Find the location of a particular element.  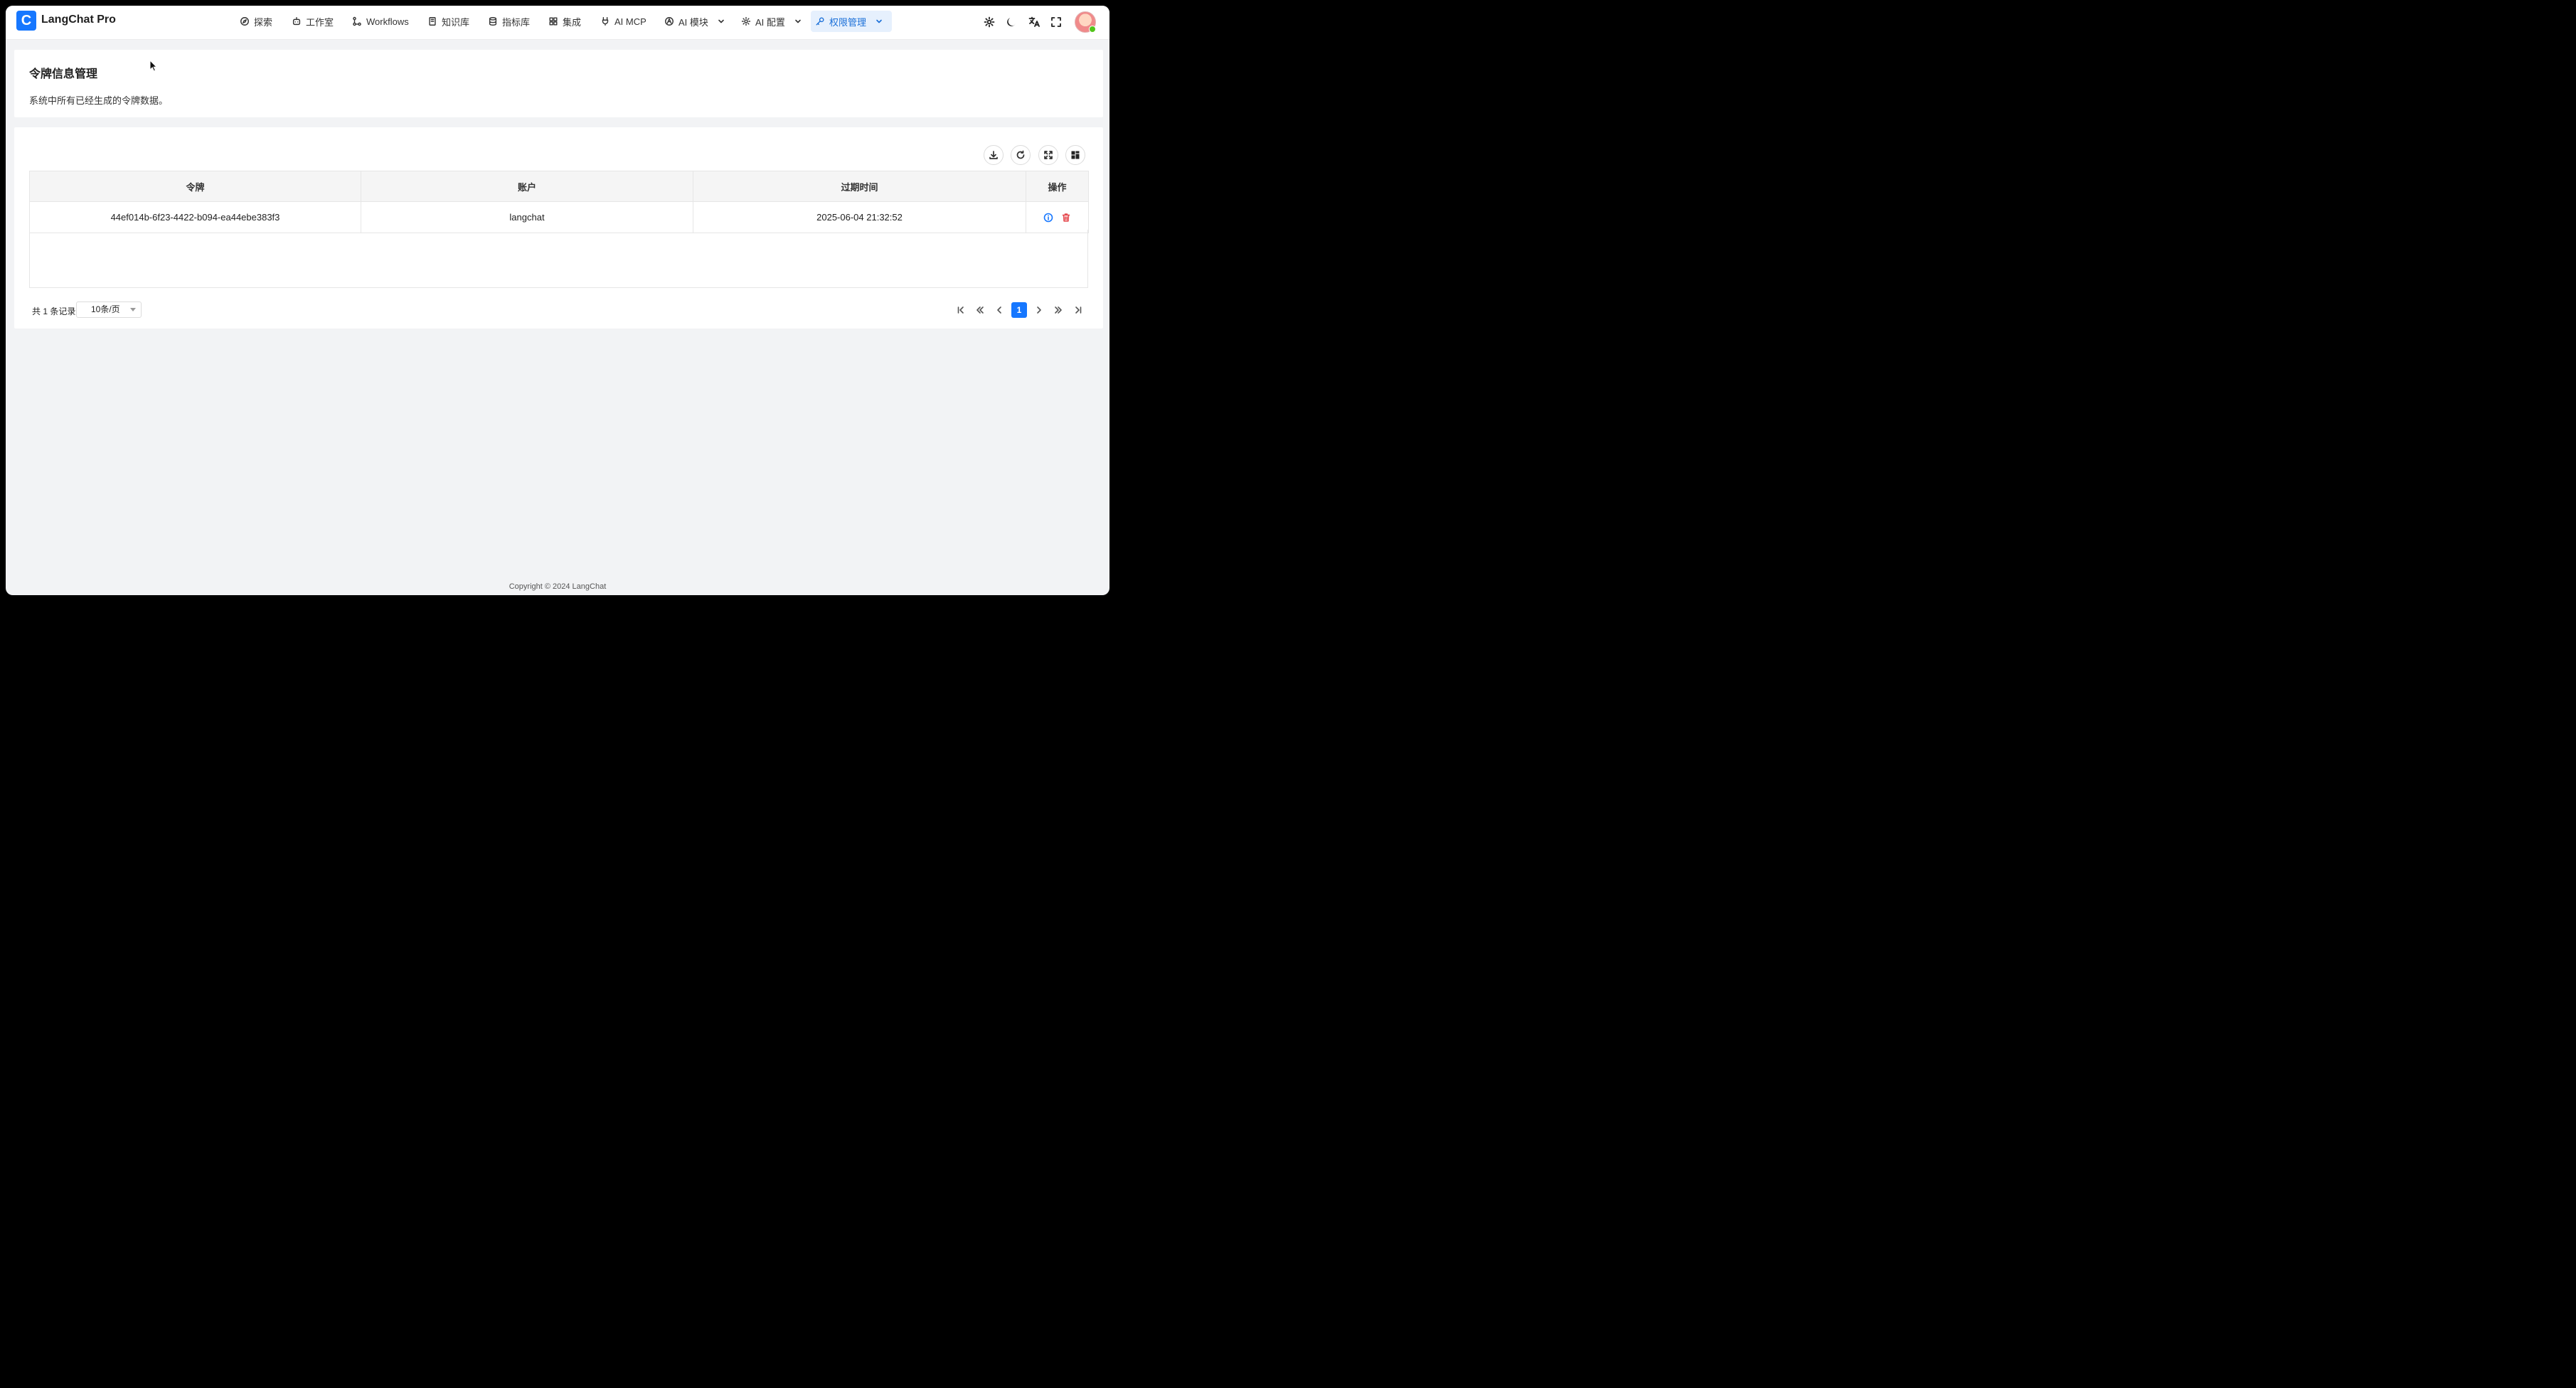

page-header-card: 令牌信息管理 系统中所有已经生成的令牌数据。 is located at coordinates (558, 83).